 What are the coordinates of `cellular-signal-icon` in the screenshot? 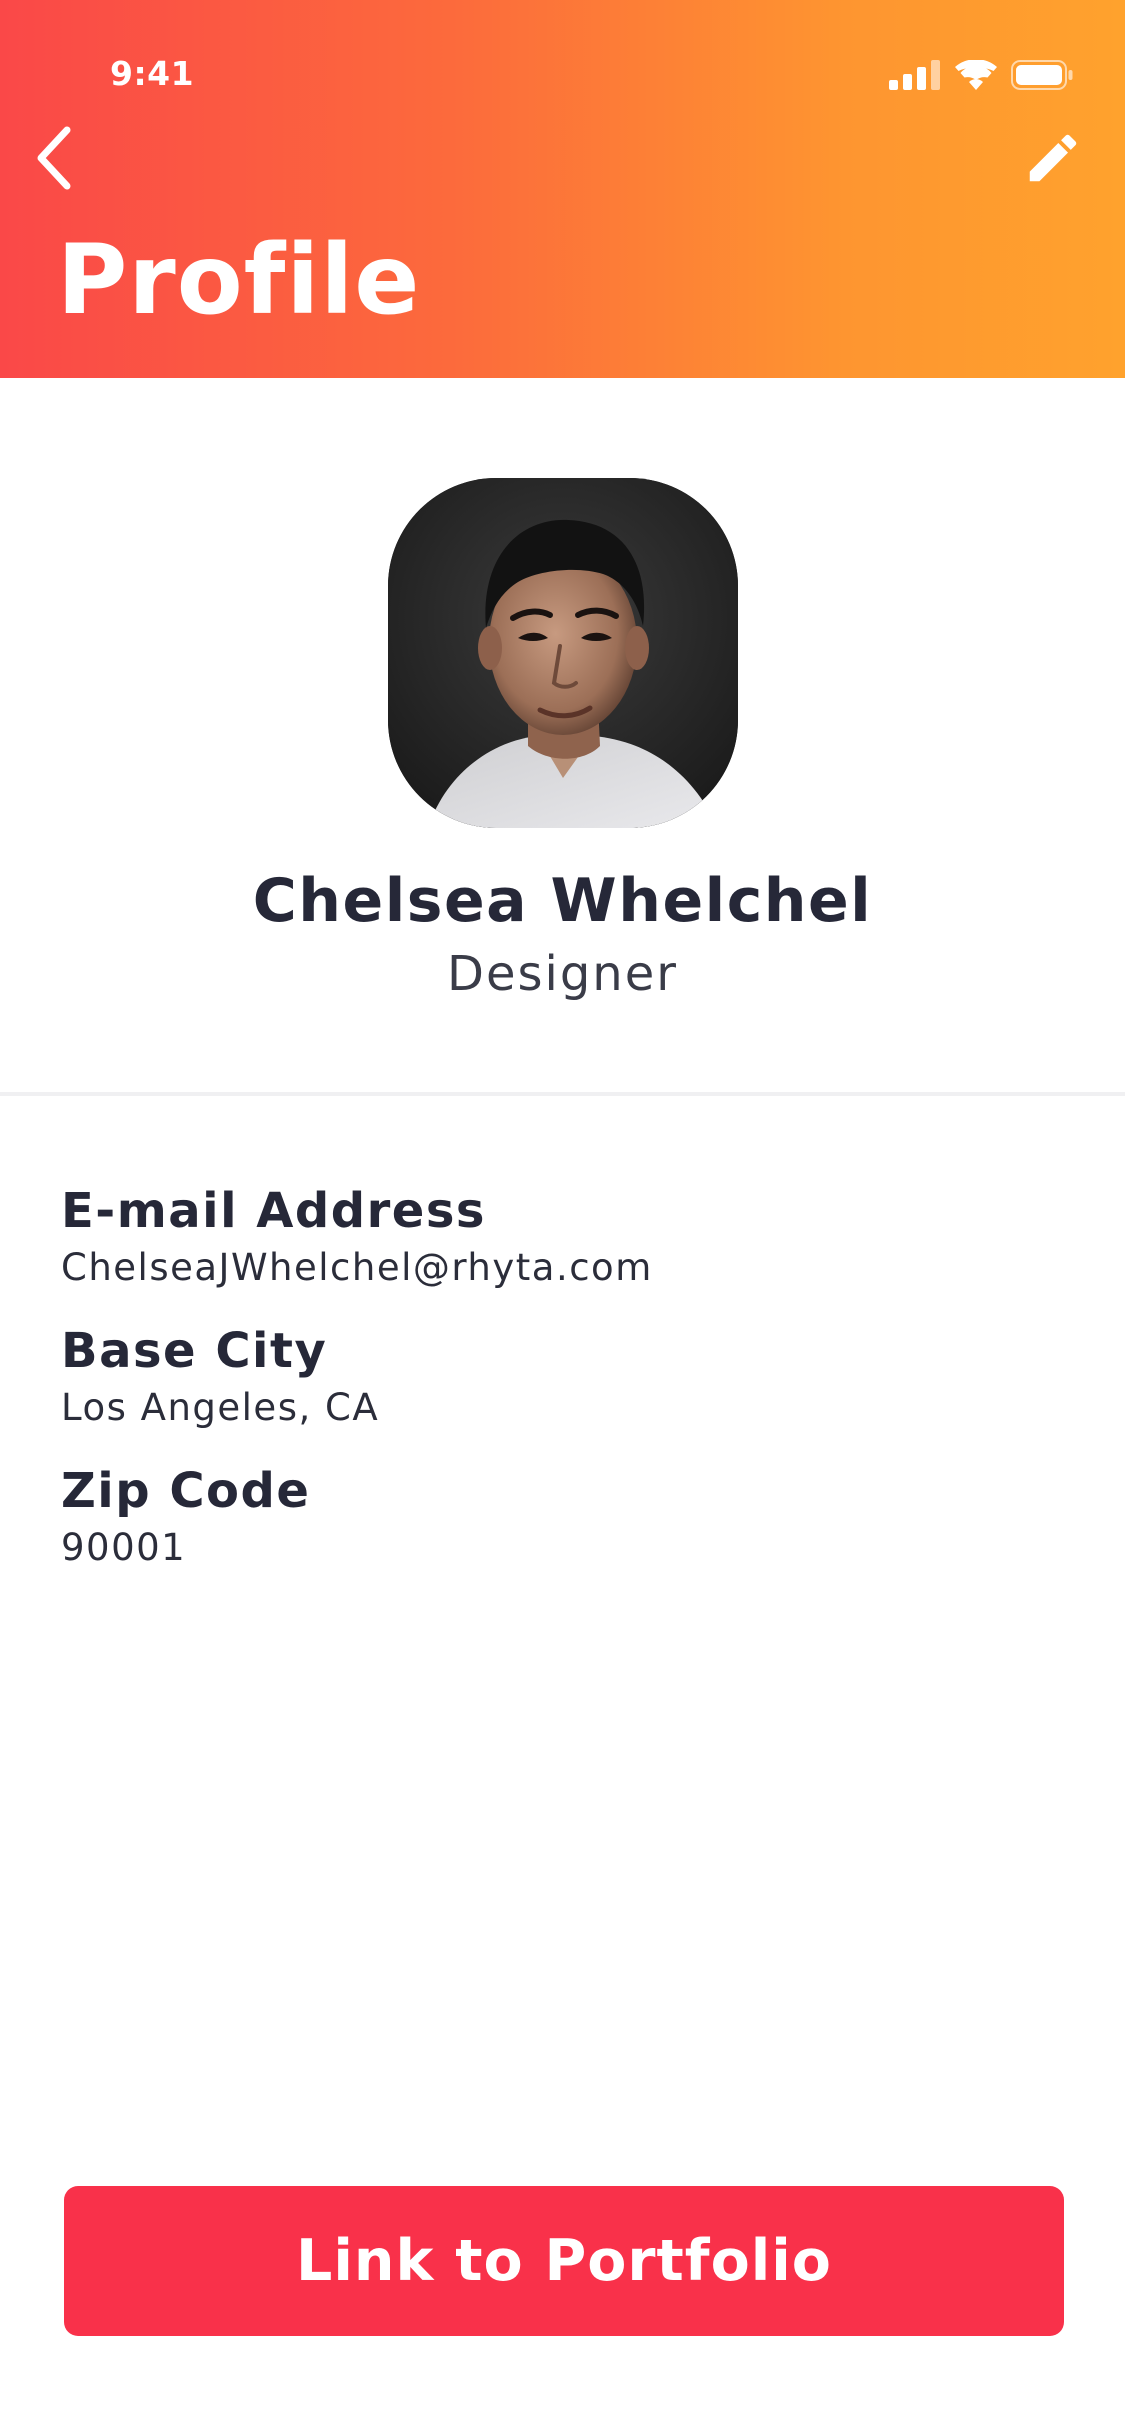 It's located at (914, 75).